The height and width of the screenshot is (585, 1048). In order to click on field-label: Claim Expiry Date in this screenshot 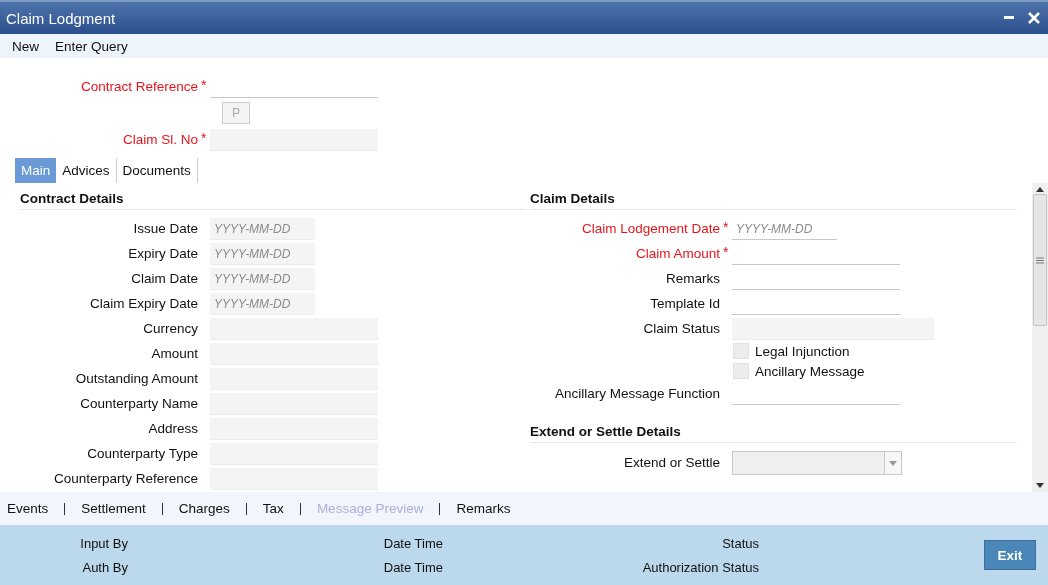, I will do `click(143, 303)`.